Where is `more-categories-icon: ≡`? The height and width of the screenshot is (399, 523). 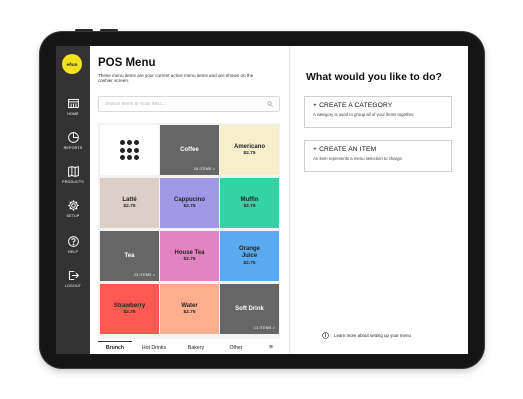
more-categories-icon: ≡ is located at coordinates (271, 347).